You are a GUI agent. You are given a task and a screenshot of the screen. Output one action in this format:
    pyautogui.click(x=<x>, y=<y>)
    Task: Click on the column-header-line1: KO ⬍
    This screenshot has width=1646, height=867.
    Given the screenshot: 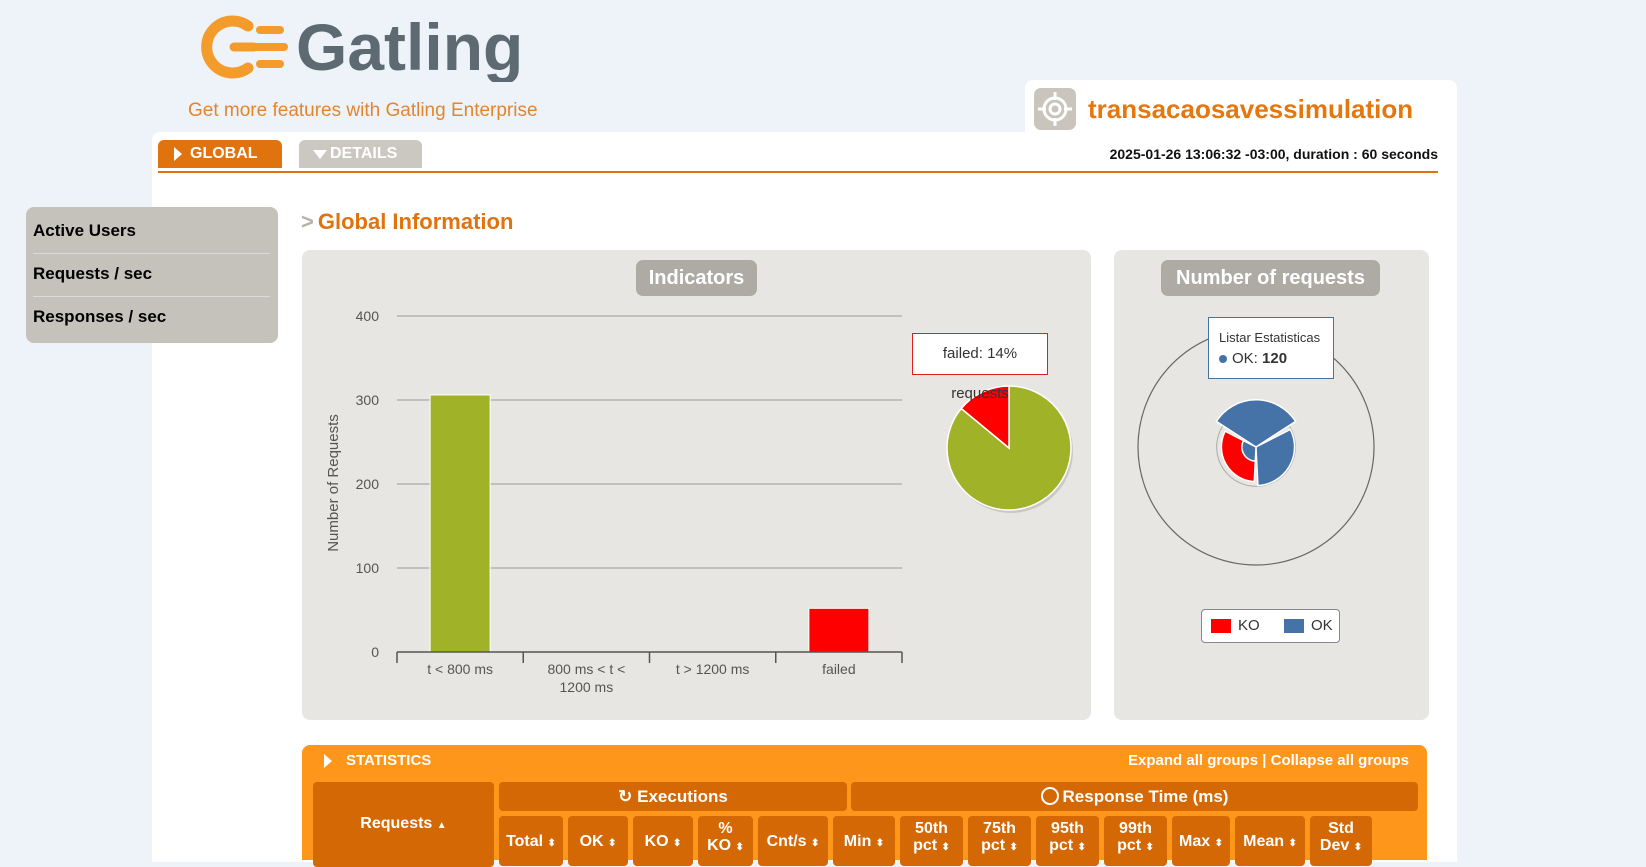 What is the action you would take?
    pyautogui.click(x=663, y=841)
    